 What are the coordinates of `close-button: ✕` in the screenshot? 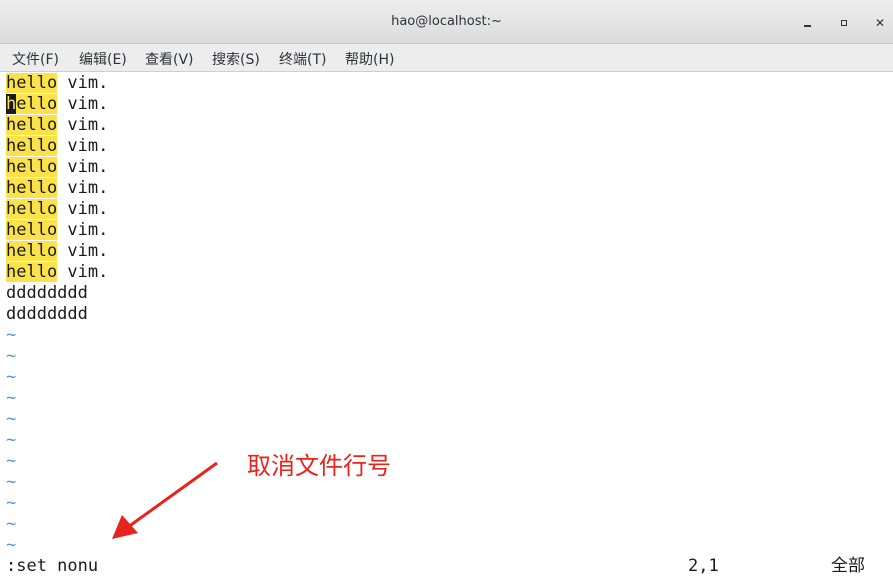 It's located at (880, 23).